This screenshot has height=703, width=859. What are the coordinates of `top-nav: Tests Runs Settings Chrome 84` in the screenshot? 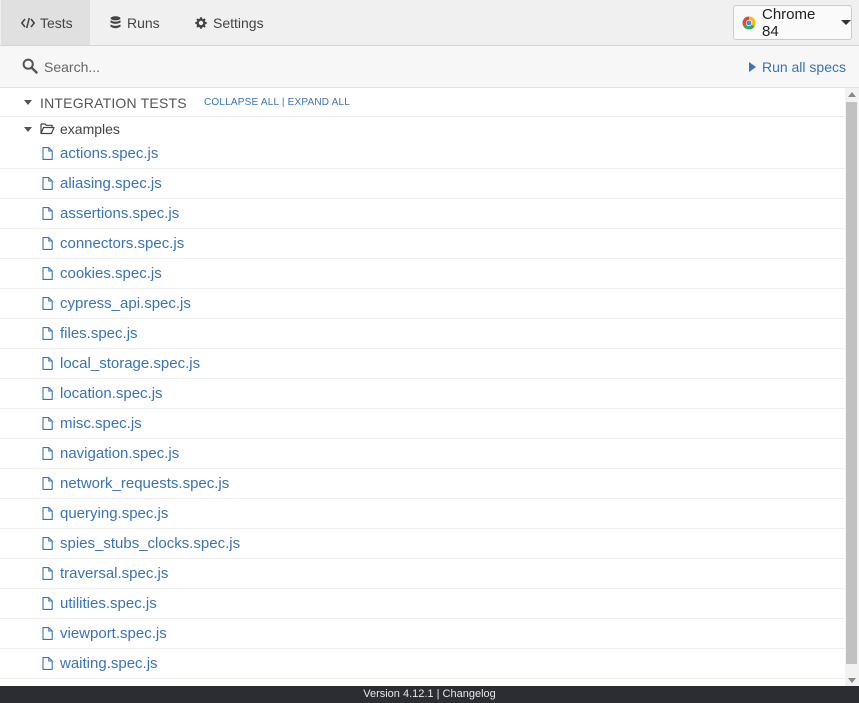 It's located at (429, 23).